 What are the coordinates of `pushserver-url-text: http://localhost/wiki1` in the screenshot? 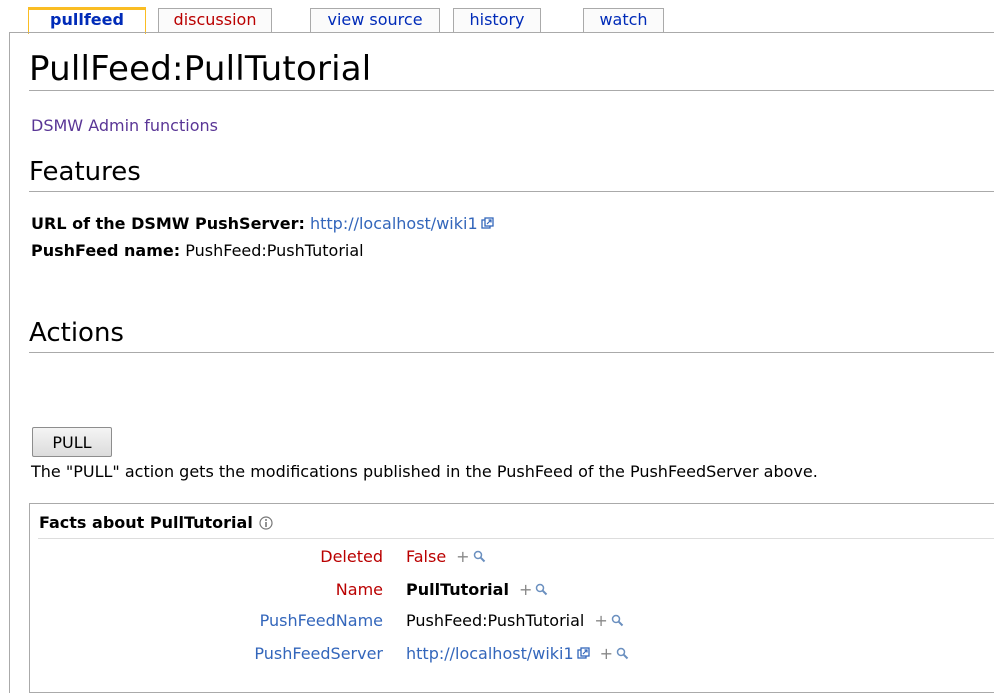 It's located at (393, 223).